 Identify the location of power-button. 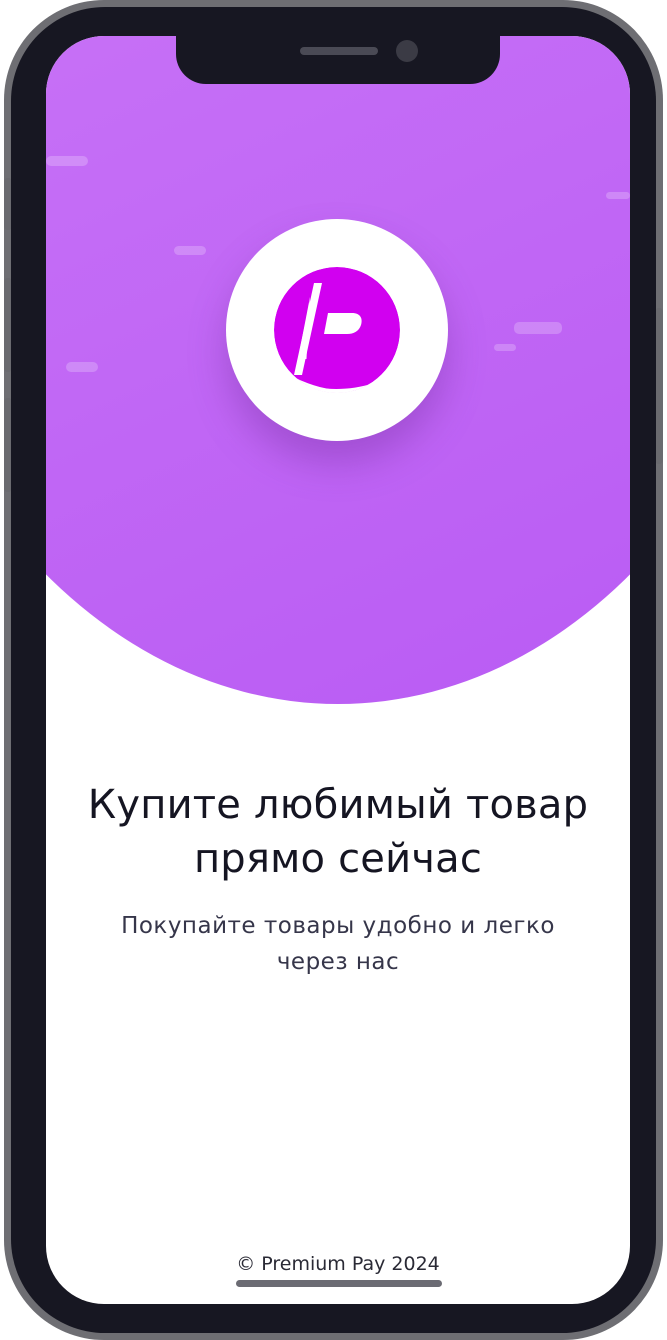
(659, 386).